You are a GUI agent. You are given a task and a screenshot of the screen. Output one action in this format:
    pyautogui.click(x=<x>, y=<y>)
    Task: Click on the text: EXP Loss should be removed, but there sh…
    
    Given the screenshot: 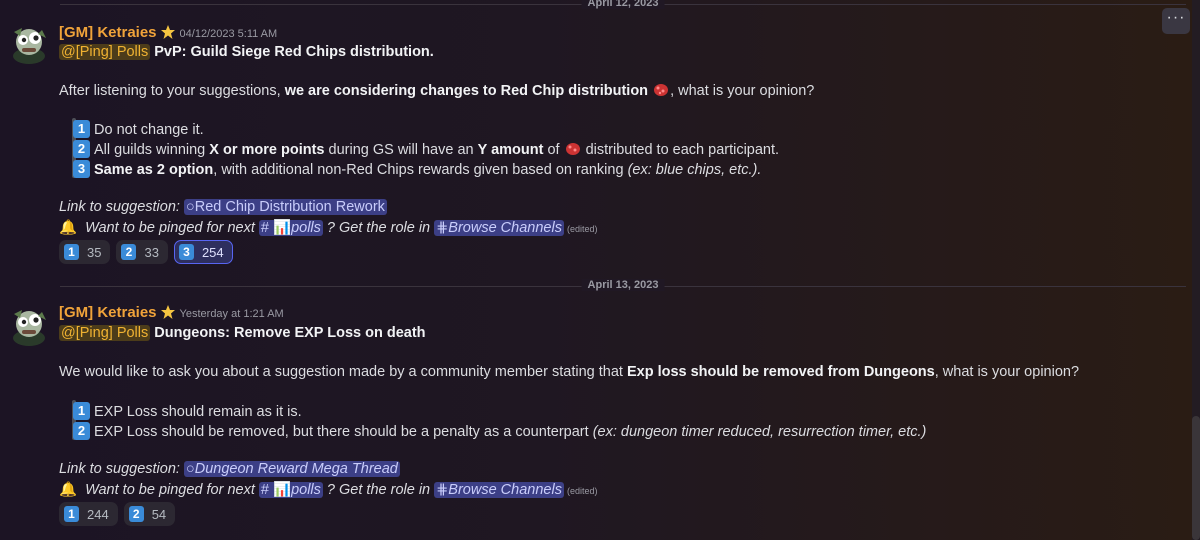 What is the action you would take?
    pyautogui.click(x=343, y=432)
    